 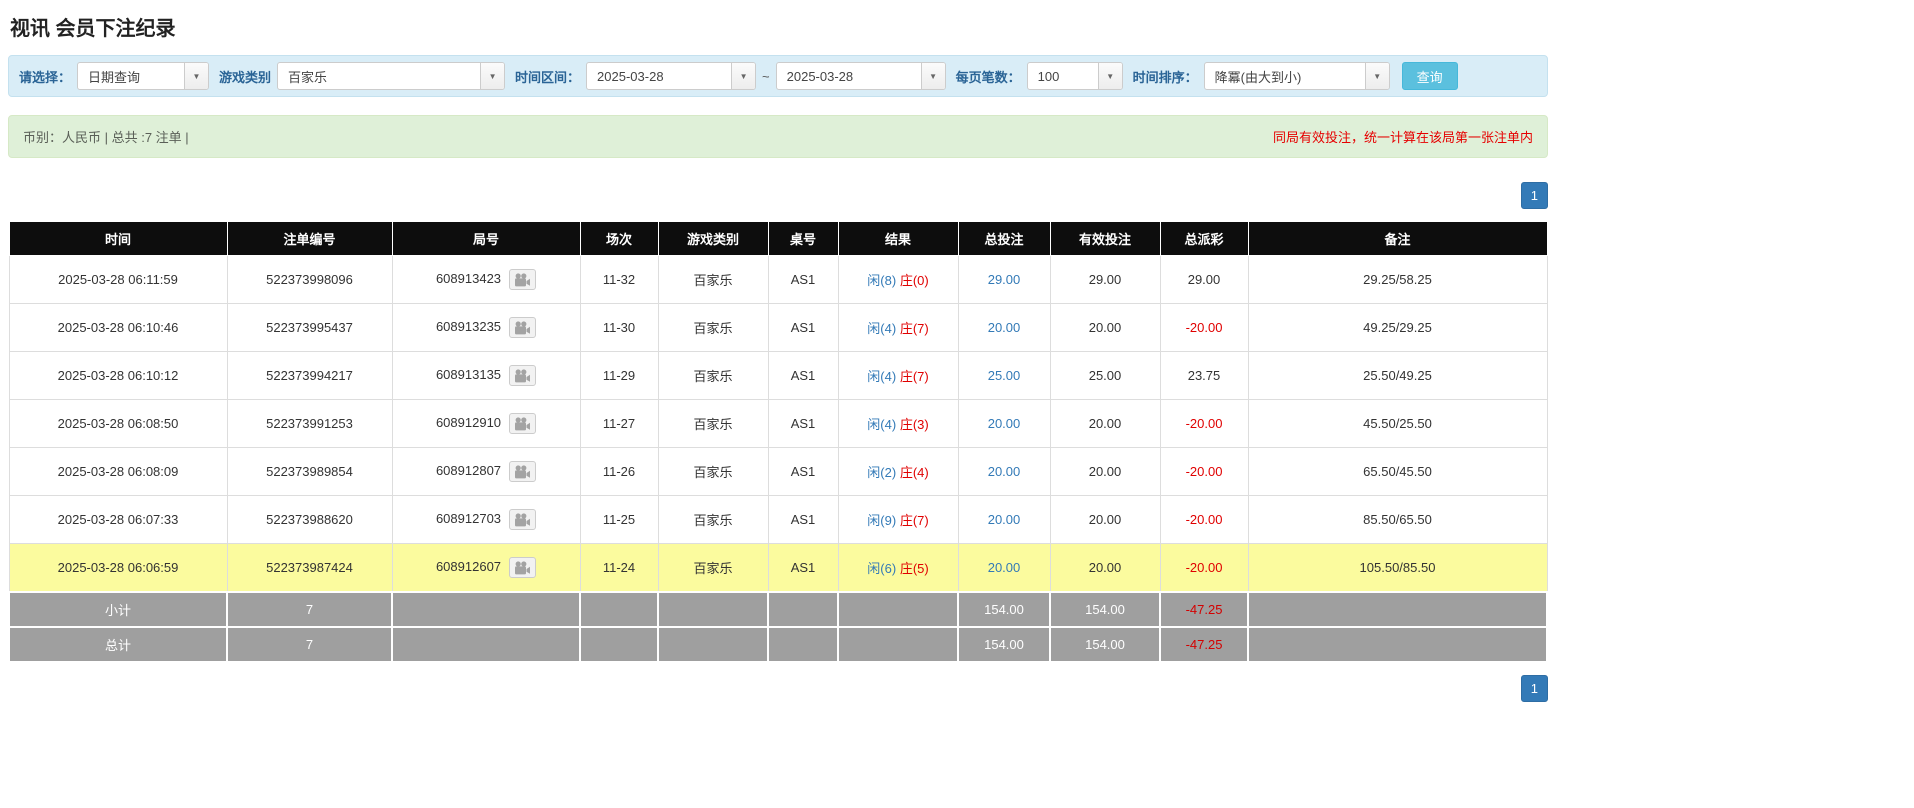 I want to click on column-header-7: 总投注, so click(x=1004, y=238).